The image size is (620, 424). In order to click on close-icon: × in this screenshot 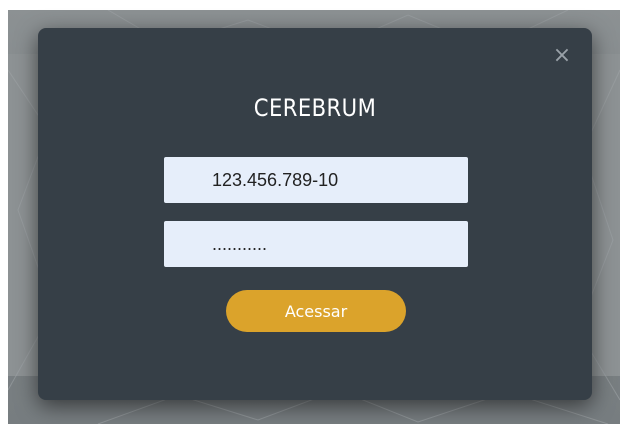, I will do `click(562, 56)`.